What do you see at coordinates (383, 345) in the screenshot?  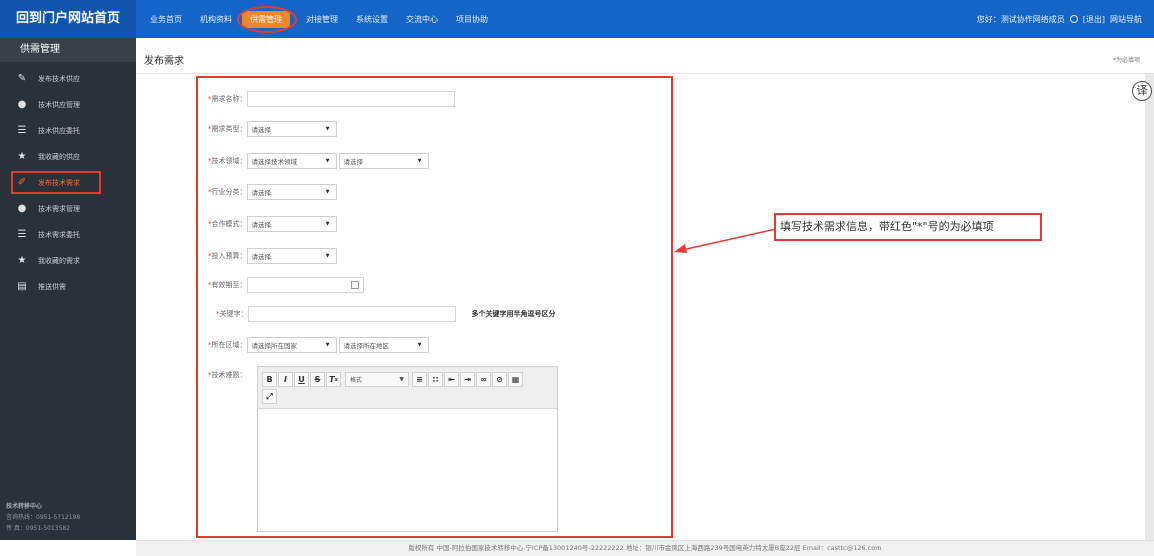 I see `area-select: 请选择所在地区 ▼` at bounding box center [383, 345].